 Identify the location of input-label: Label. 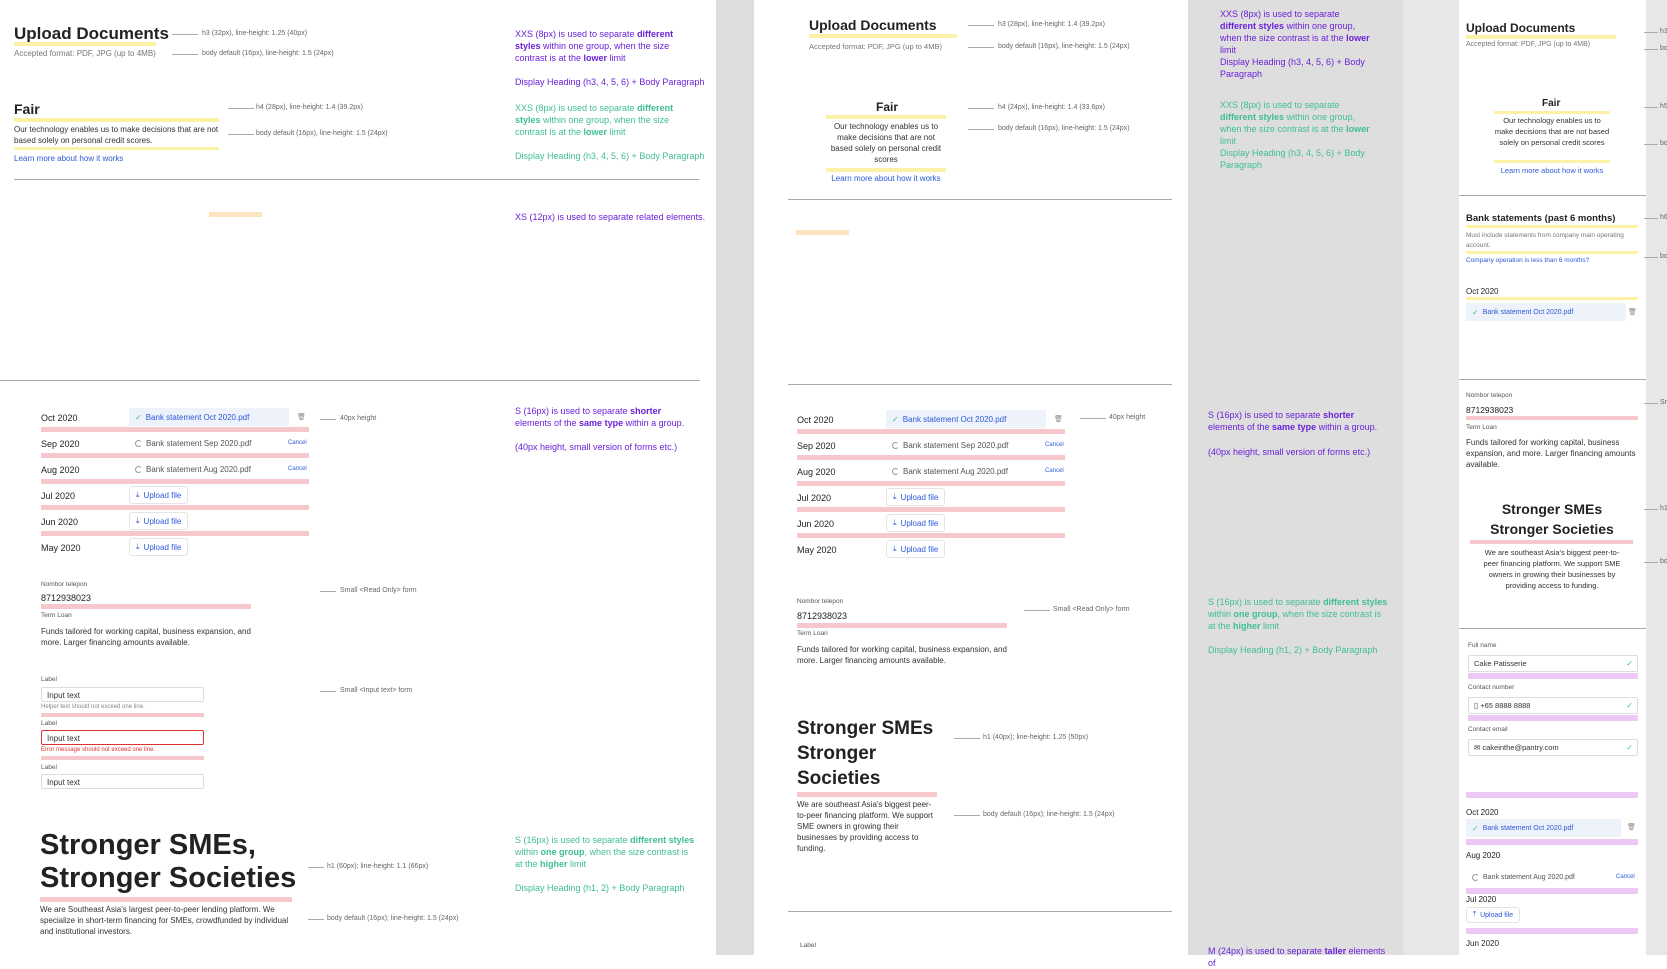
(49, 679).